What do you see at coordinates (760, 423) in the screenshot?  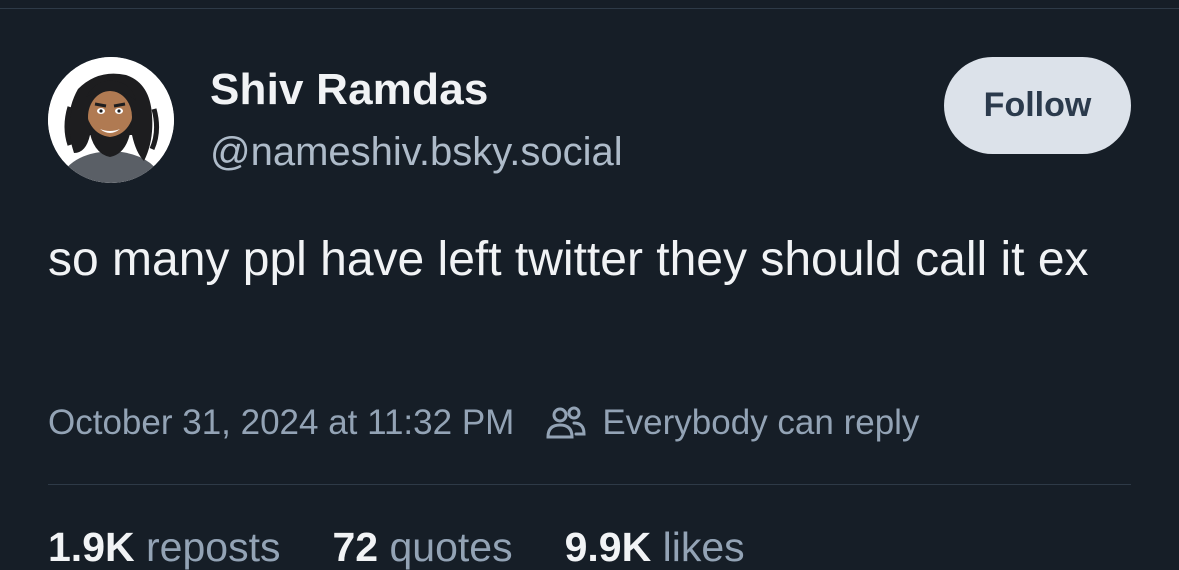 I see `reply-setting: Everybody can reply` at bounding box center [760, 423].